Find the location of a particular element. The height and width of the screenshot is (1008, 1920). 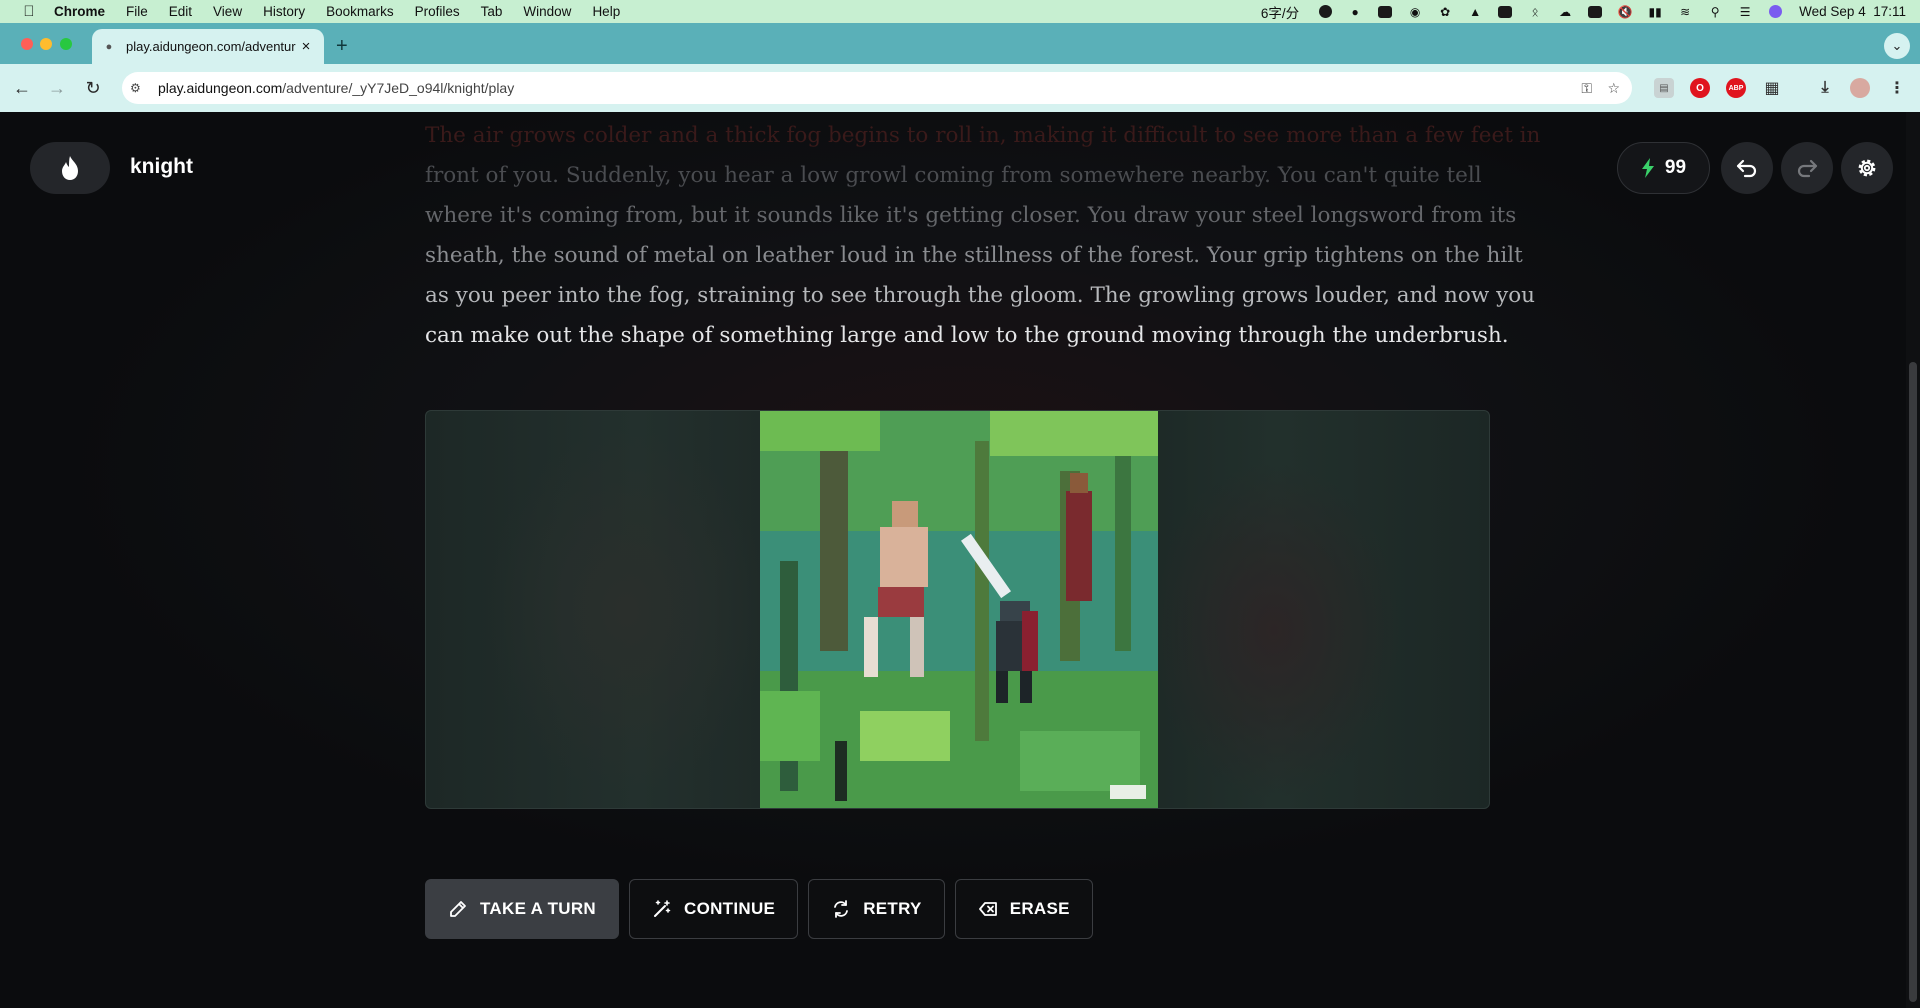

continue-label: CONTINUE is located at coordinates (730, 908).